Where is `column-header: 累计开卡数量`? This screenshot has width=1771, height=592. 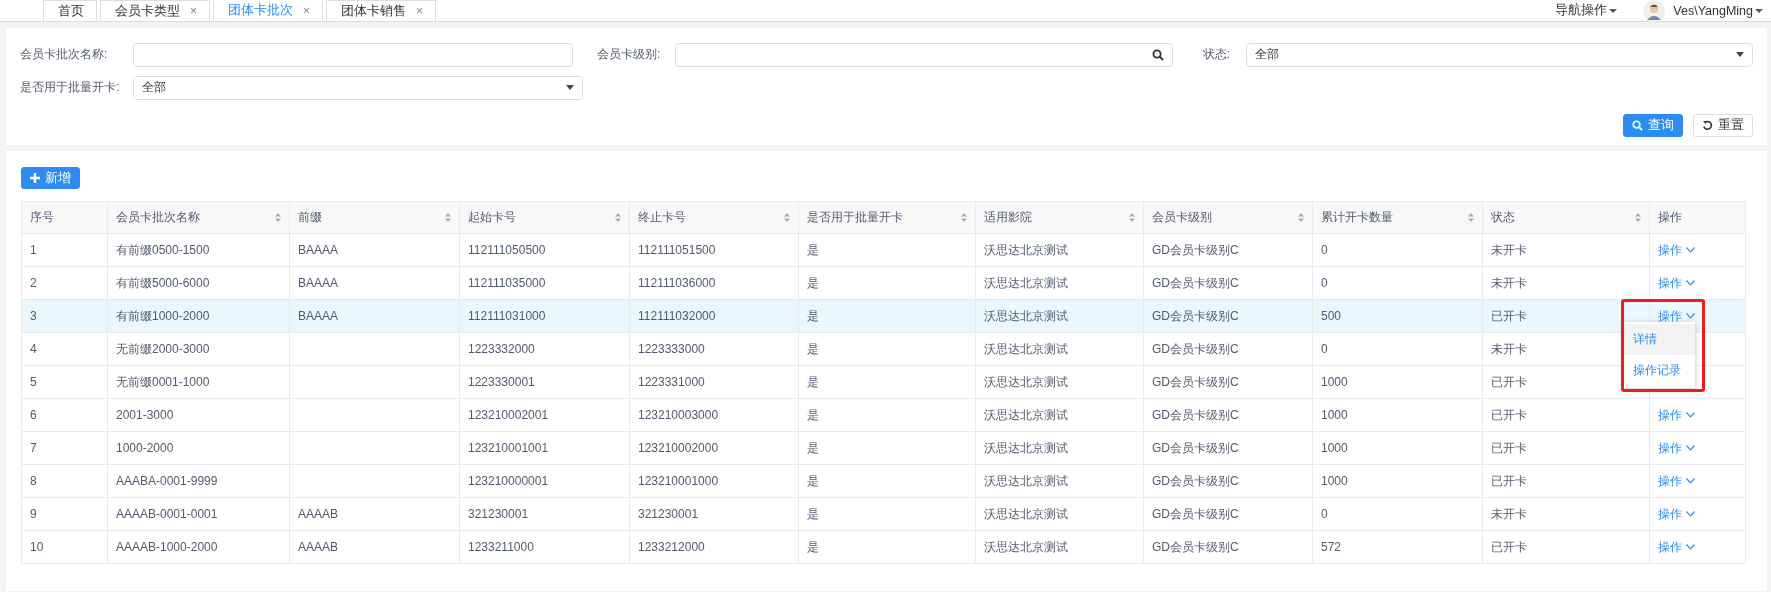 column-header: 累计开卡数量 is located at coordinates (1397, 217).